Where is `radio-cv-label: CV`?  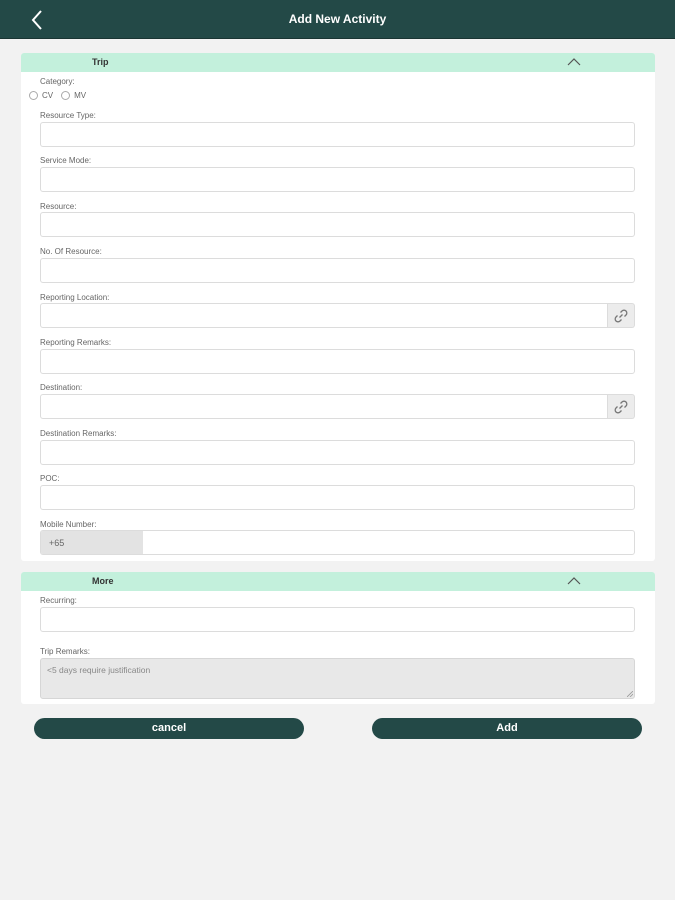 radio-cv-label: CV is located at coordinates (48, 95).